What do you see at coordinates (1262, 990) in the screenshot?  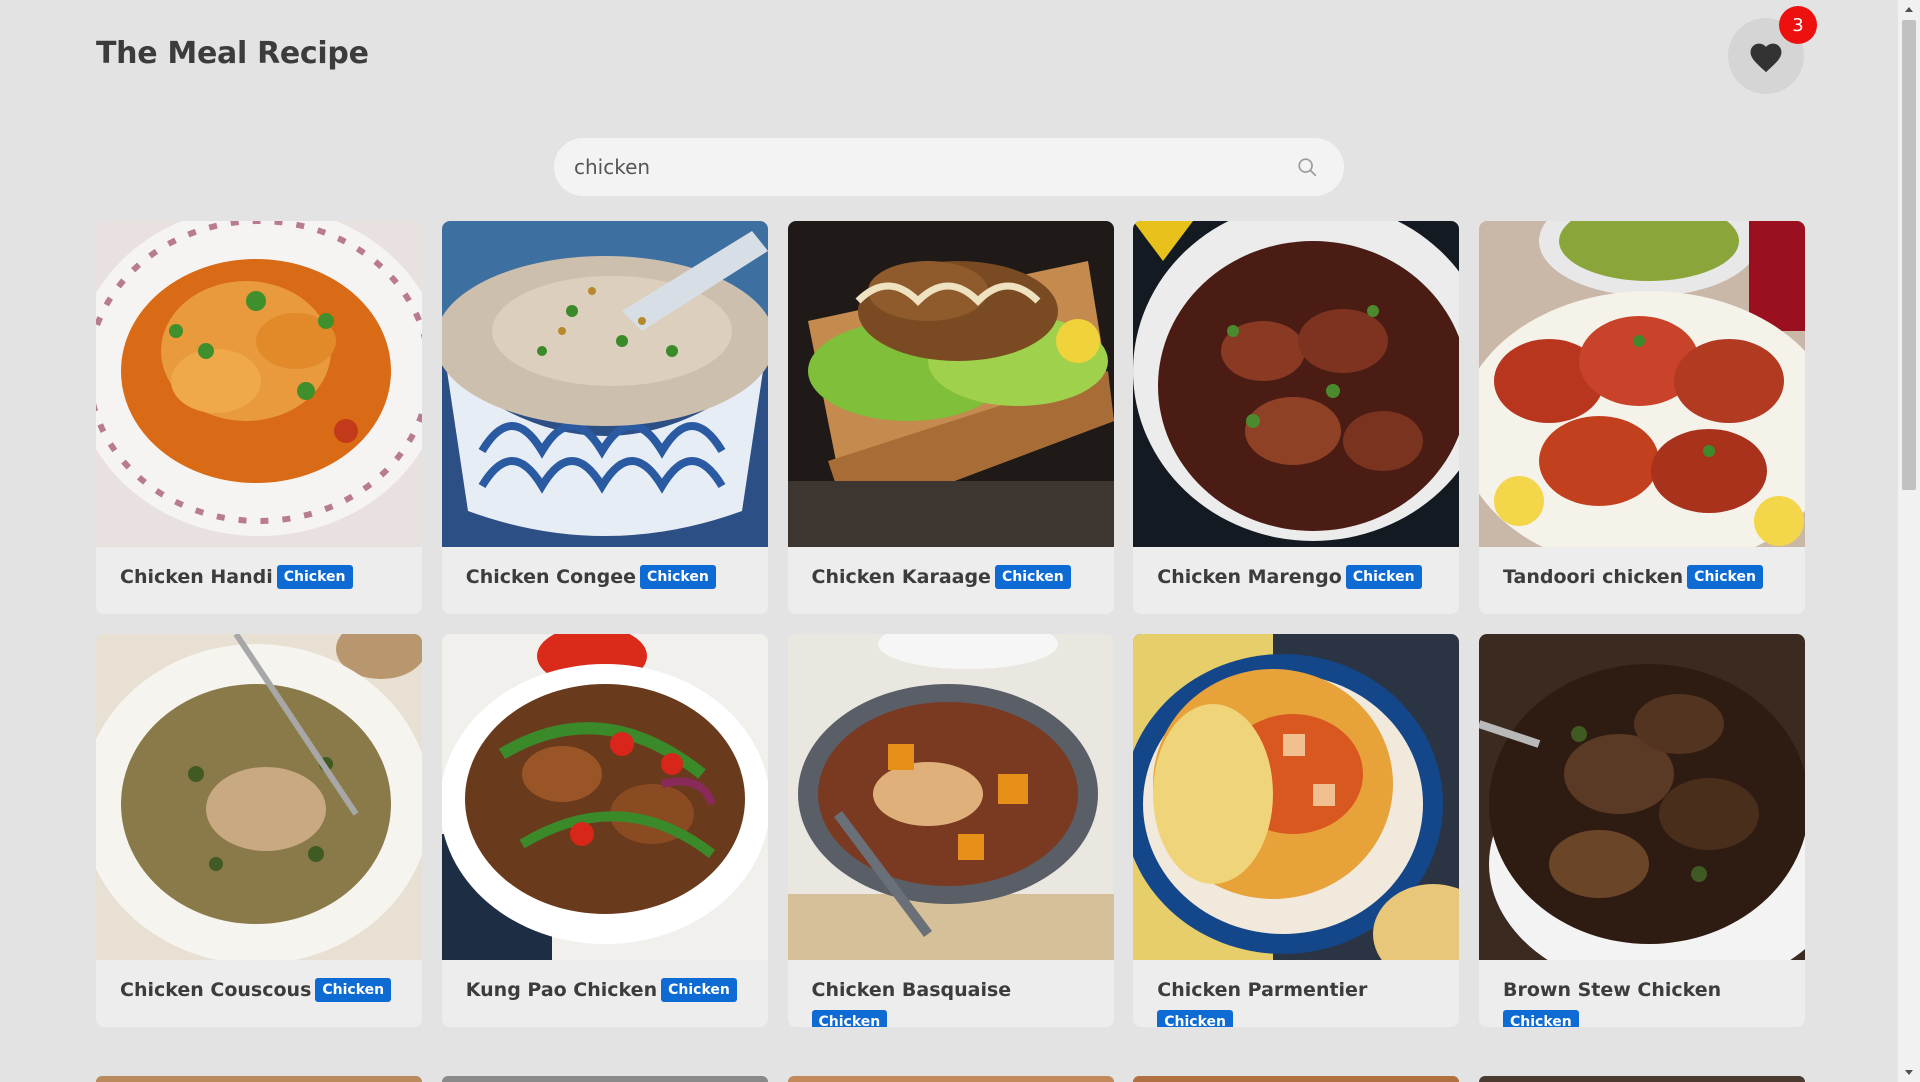 I see `meal-name: Chicken Parmentier` at bounding box center [1262, 990].